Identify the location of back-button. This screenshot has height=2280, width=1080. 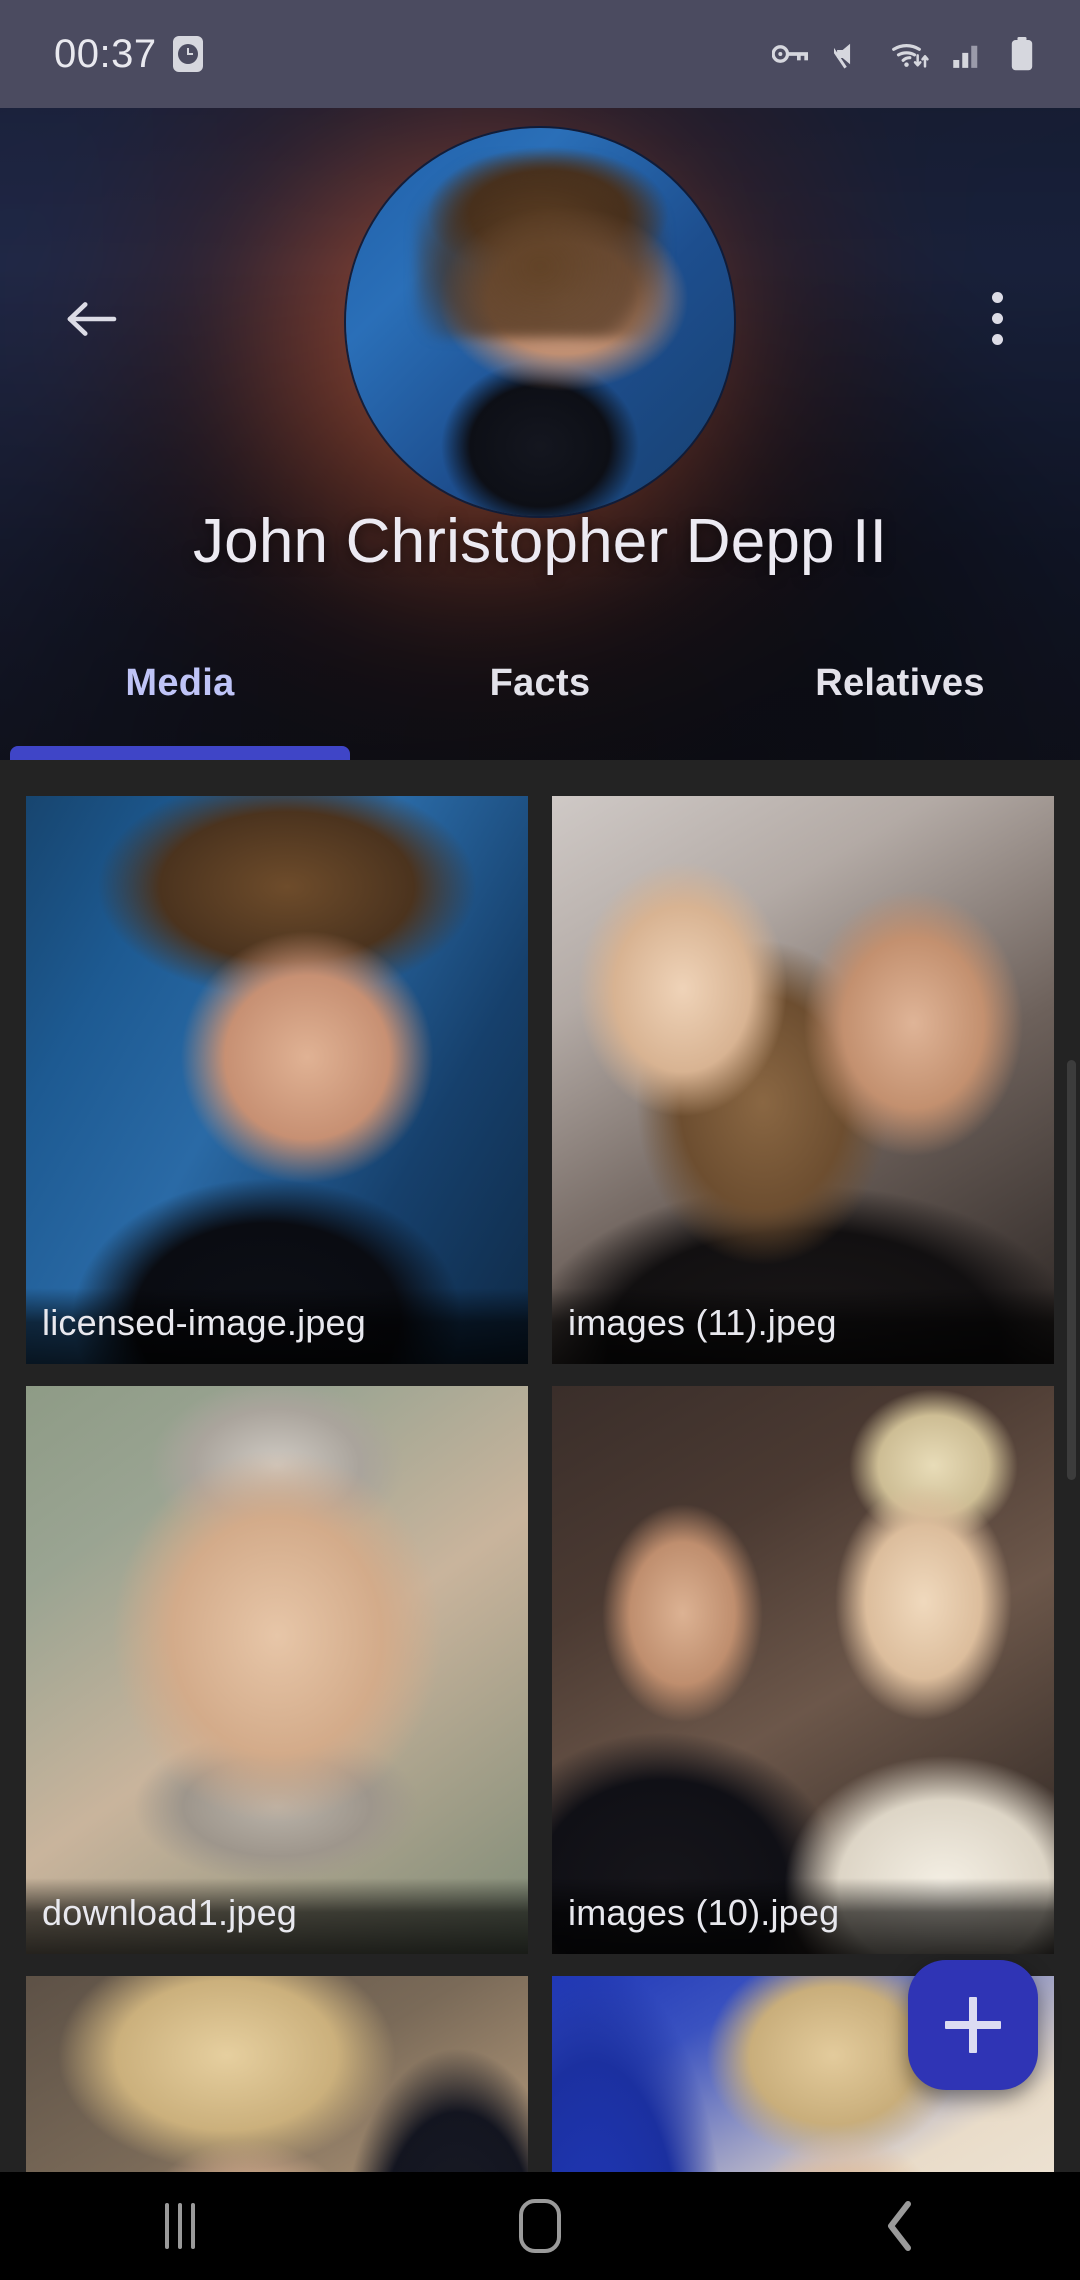
(91, 319).